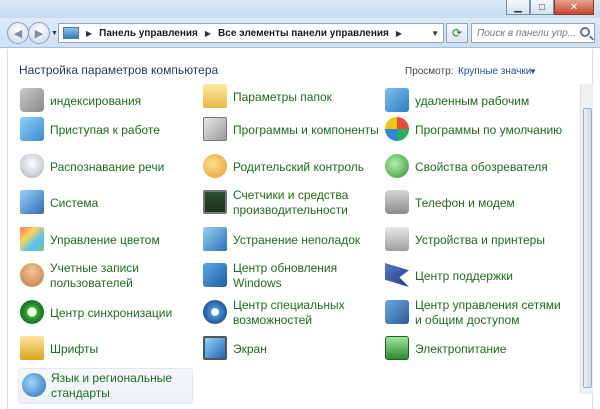 This screenshot has width=600, height=409. I want to click on search-icon, so click(585, 32).